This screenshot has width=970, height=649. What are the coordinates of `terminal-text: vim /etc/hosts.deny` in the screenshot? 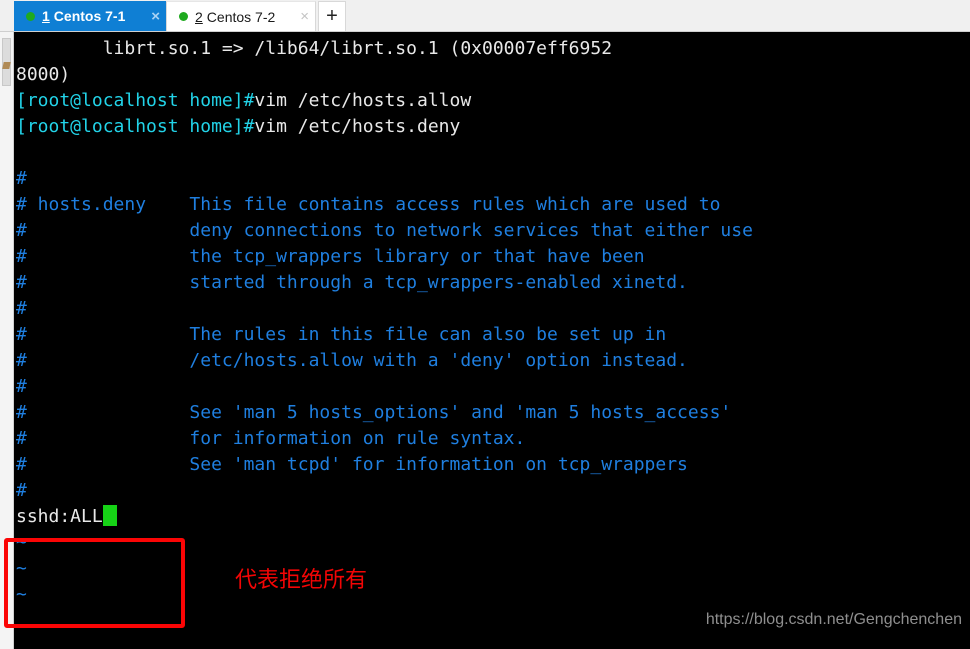 It's located at (357, 126).